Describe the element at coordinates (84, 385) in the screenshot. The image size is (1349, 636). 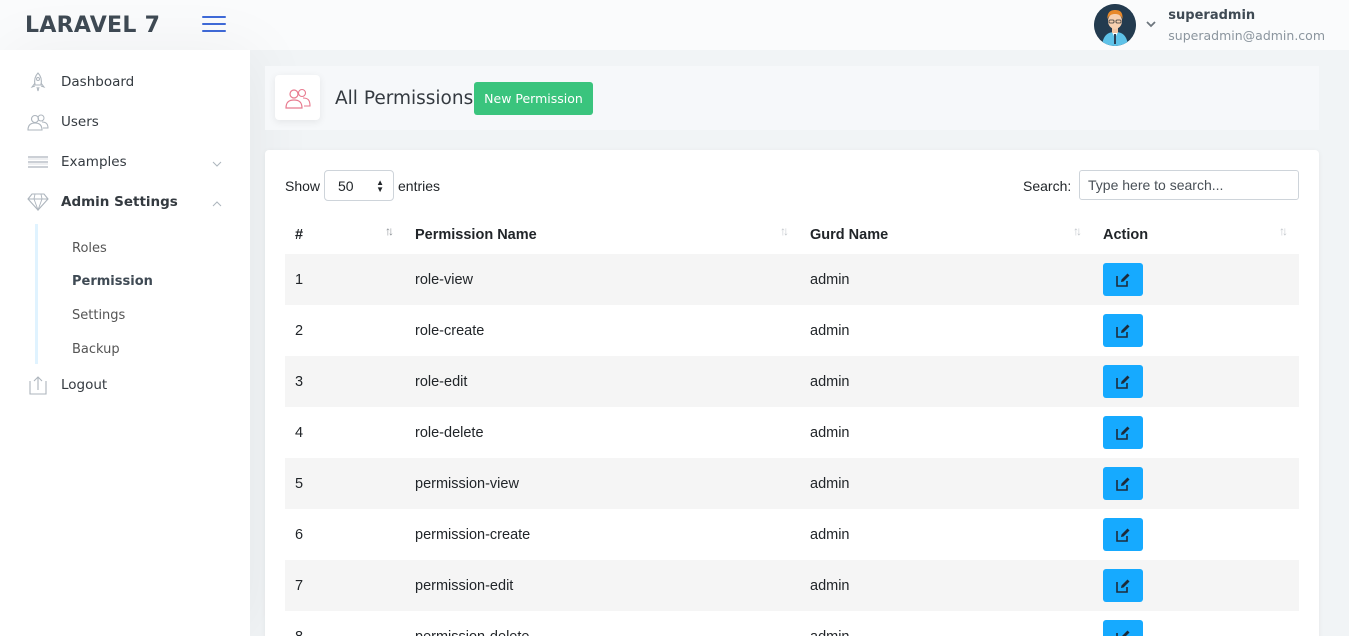
I see `sidebar-item-label: Logout` at that location.